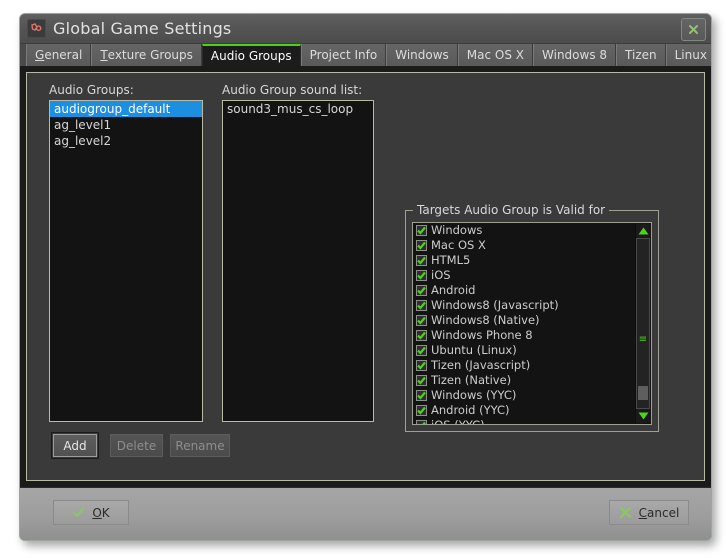 The image size is (726, 558). Describe the element at coordinates (126, 125) in the screenshot. I see `list-item: ag_level1` at that location.